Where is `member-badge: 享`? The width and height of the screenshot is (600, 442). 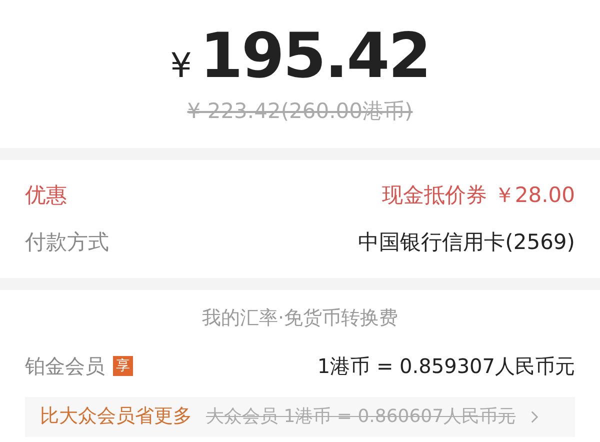 member-badge: 享 is located at coordinates (123, 366).